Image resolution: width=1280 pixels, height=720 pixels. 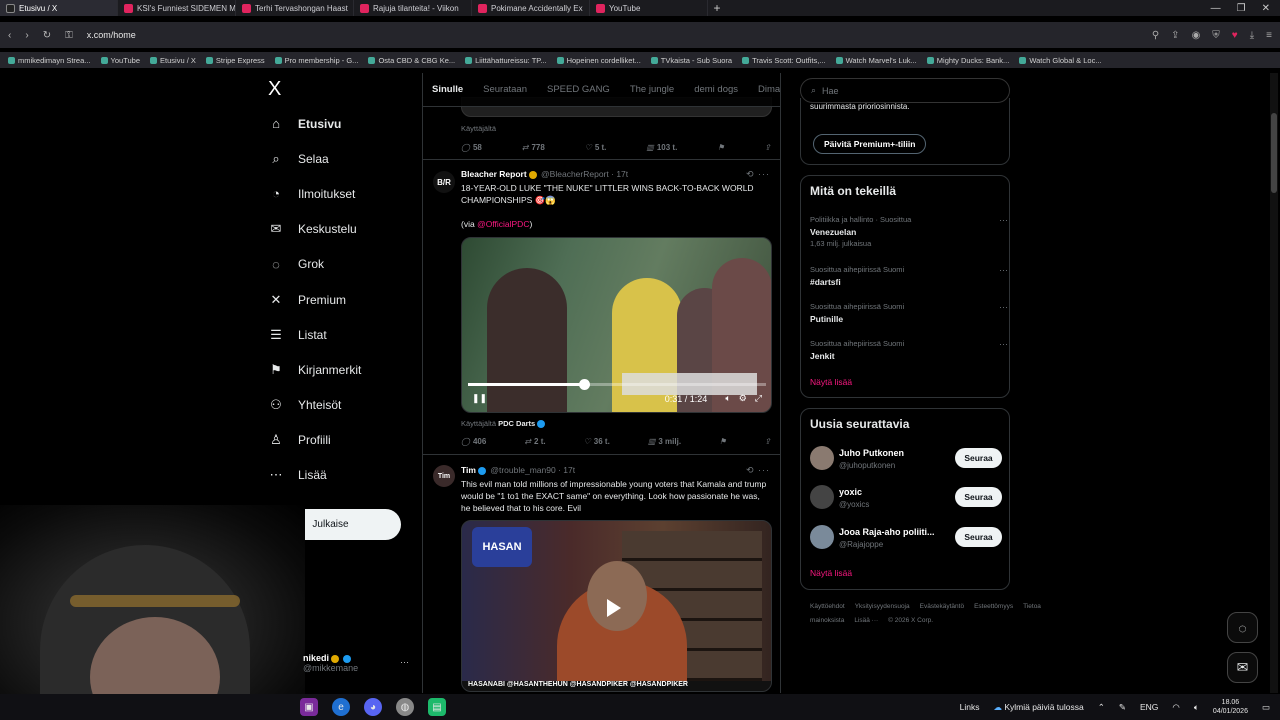 I want to click on new-tab-icon: +, so click(x=717, y=8).